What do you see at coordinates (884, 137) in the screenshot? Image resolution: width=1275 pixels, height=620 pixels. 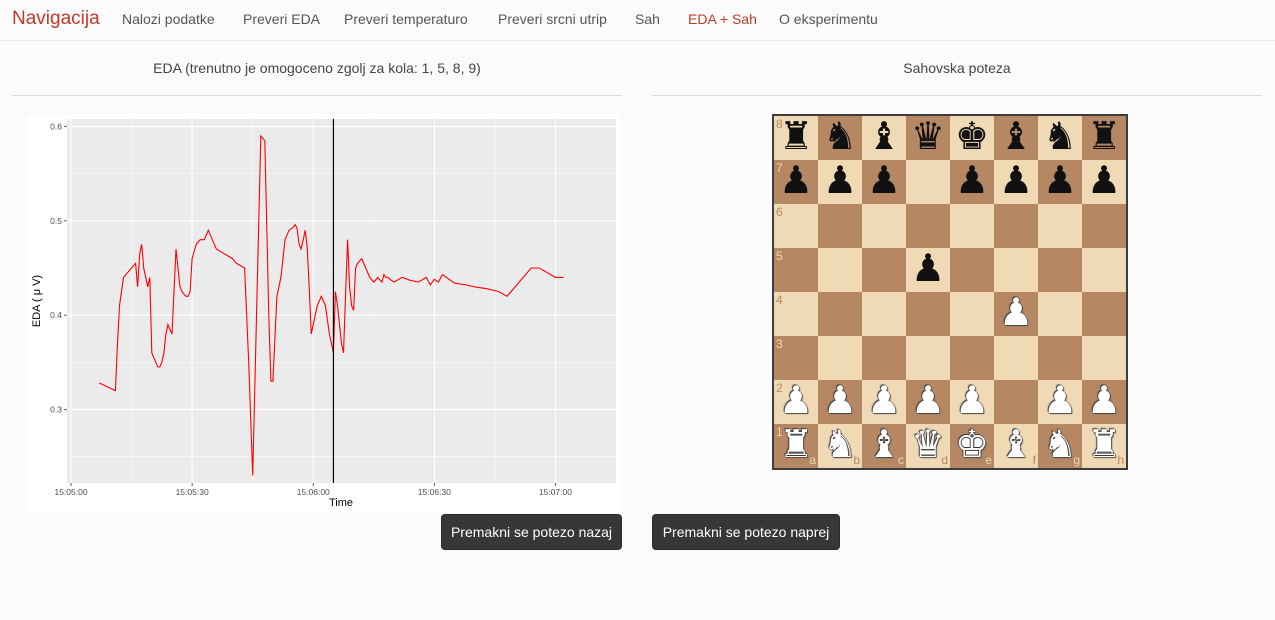 I see `square-c8: ♝` at bounding box center [884, 137].